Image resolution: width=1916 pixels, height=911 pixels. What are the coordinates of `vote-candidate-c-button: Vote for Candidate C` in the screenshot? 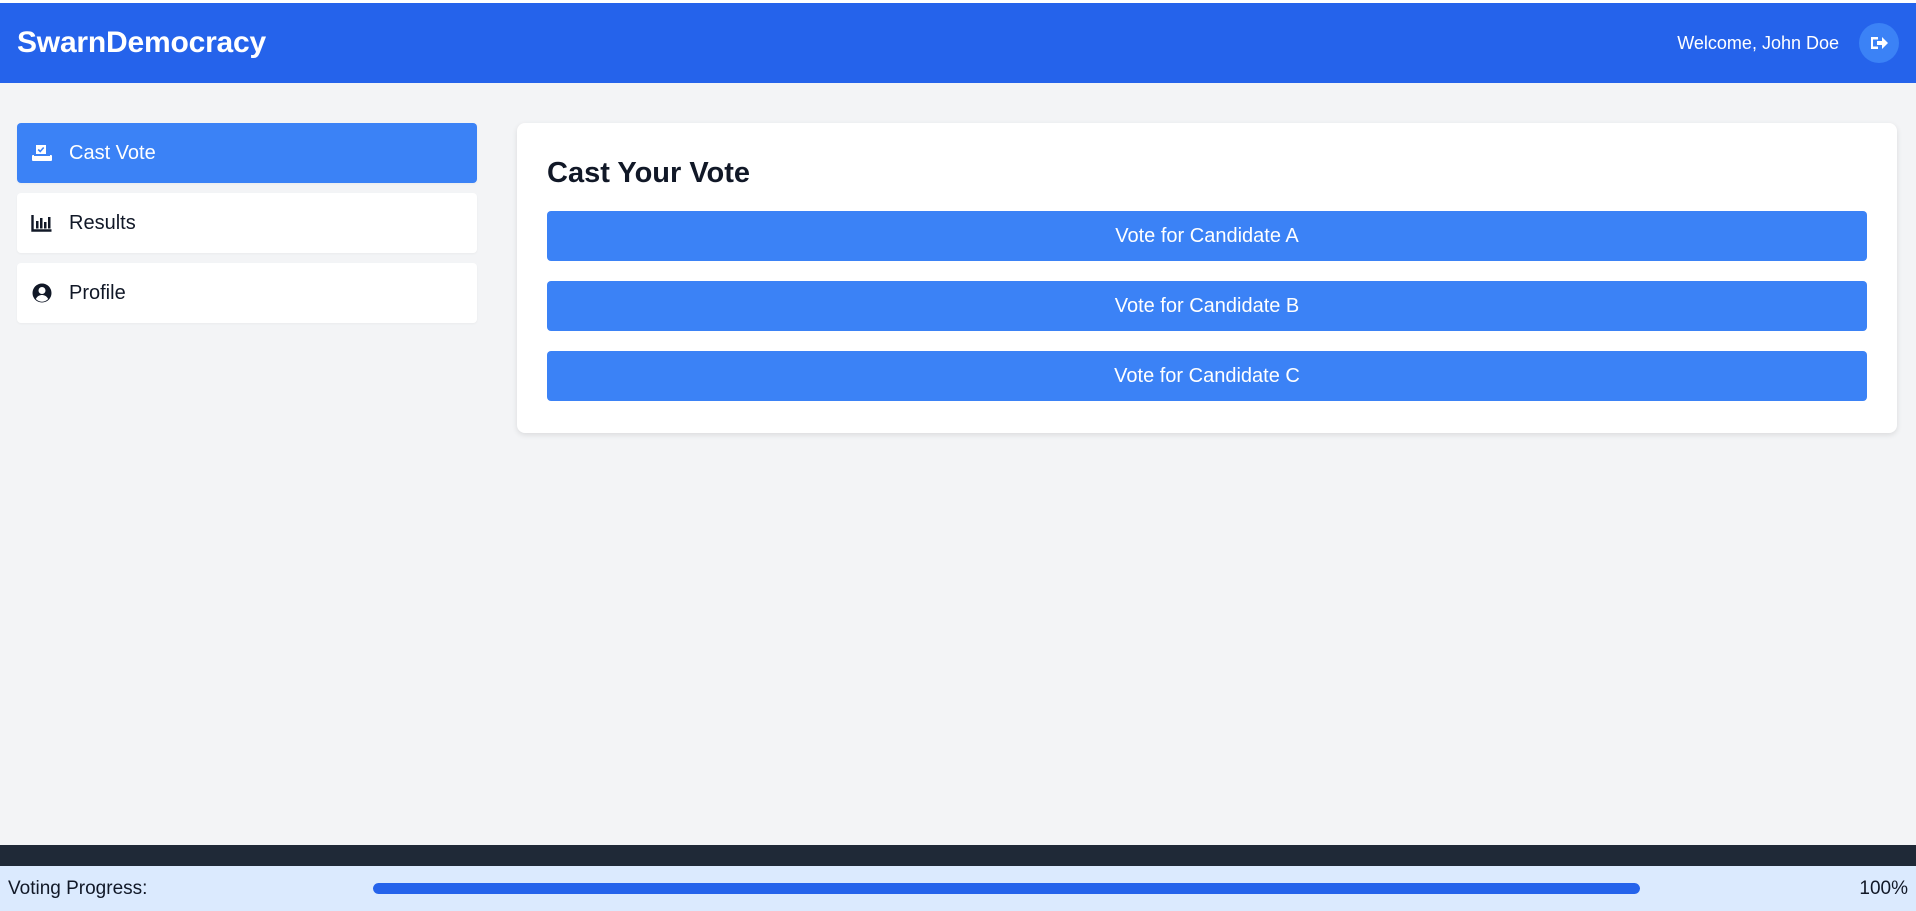 It's located at (1207, 376).